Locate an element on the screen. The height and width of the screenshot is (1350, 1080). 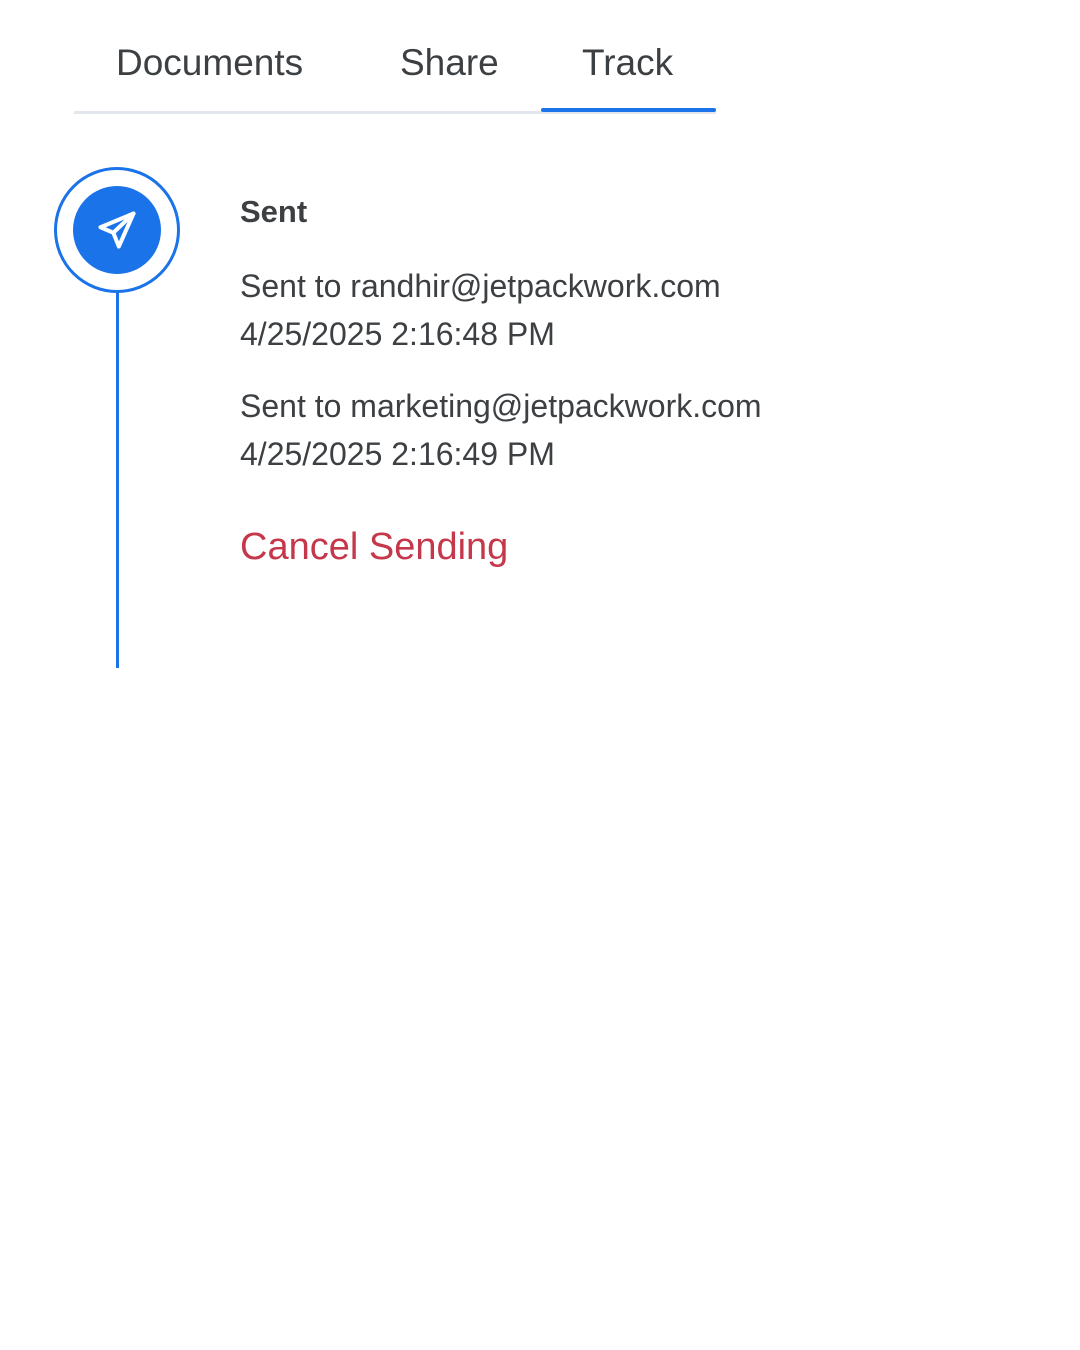
active-tab-indicator is located at coordinates (628, 110).